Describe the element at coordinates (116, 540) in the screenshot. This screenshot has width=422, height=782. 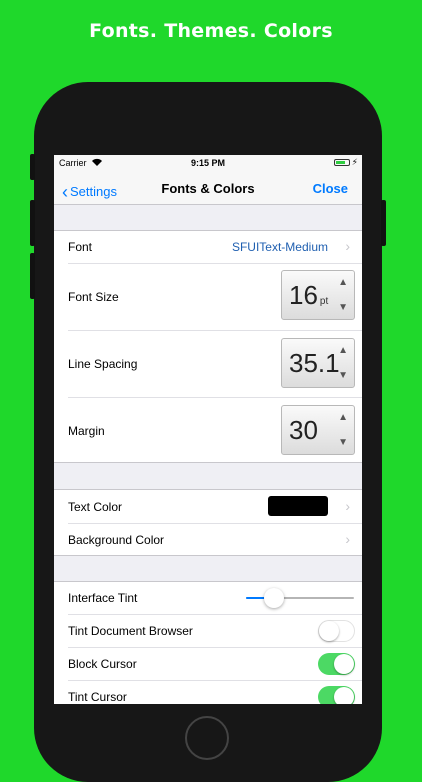
I see `background-color-label: Background Color` at that location.